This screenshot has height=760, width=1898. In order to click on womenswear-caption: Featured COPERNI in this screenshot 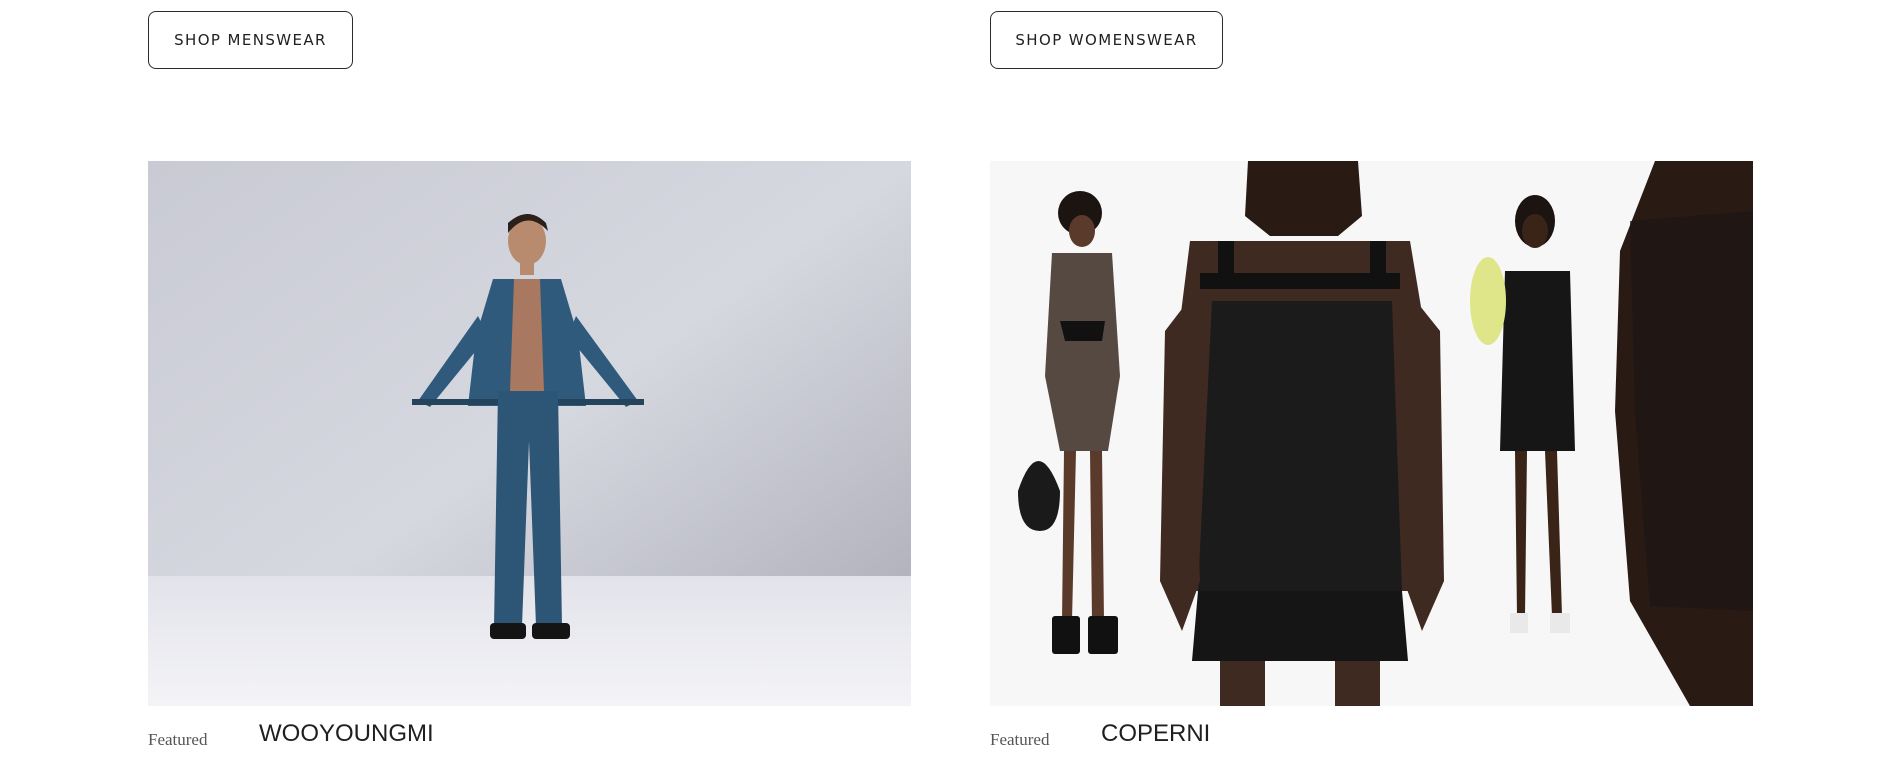, I will do `click(1371, 736)`.